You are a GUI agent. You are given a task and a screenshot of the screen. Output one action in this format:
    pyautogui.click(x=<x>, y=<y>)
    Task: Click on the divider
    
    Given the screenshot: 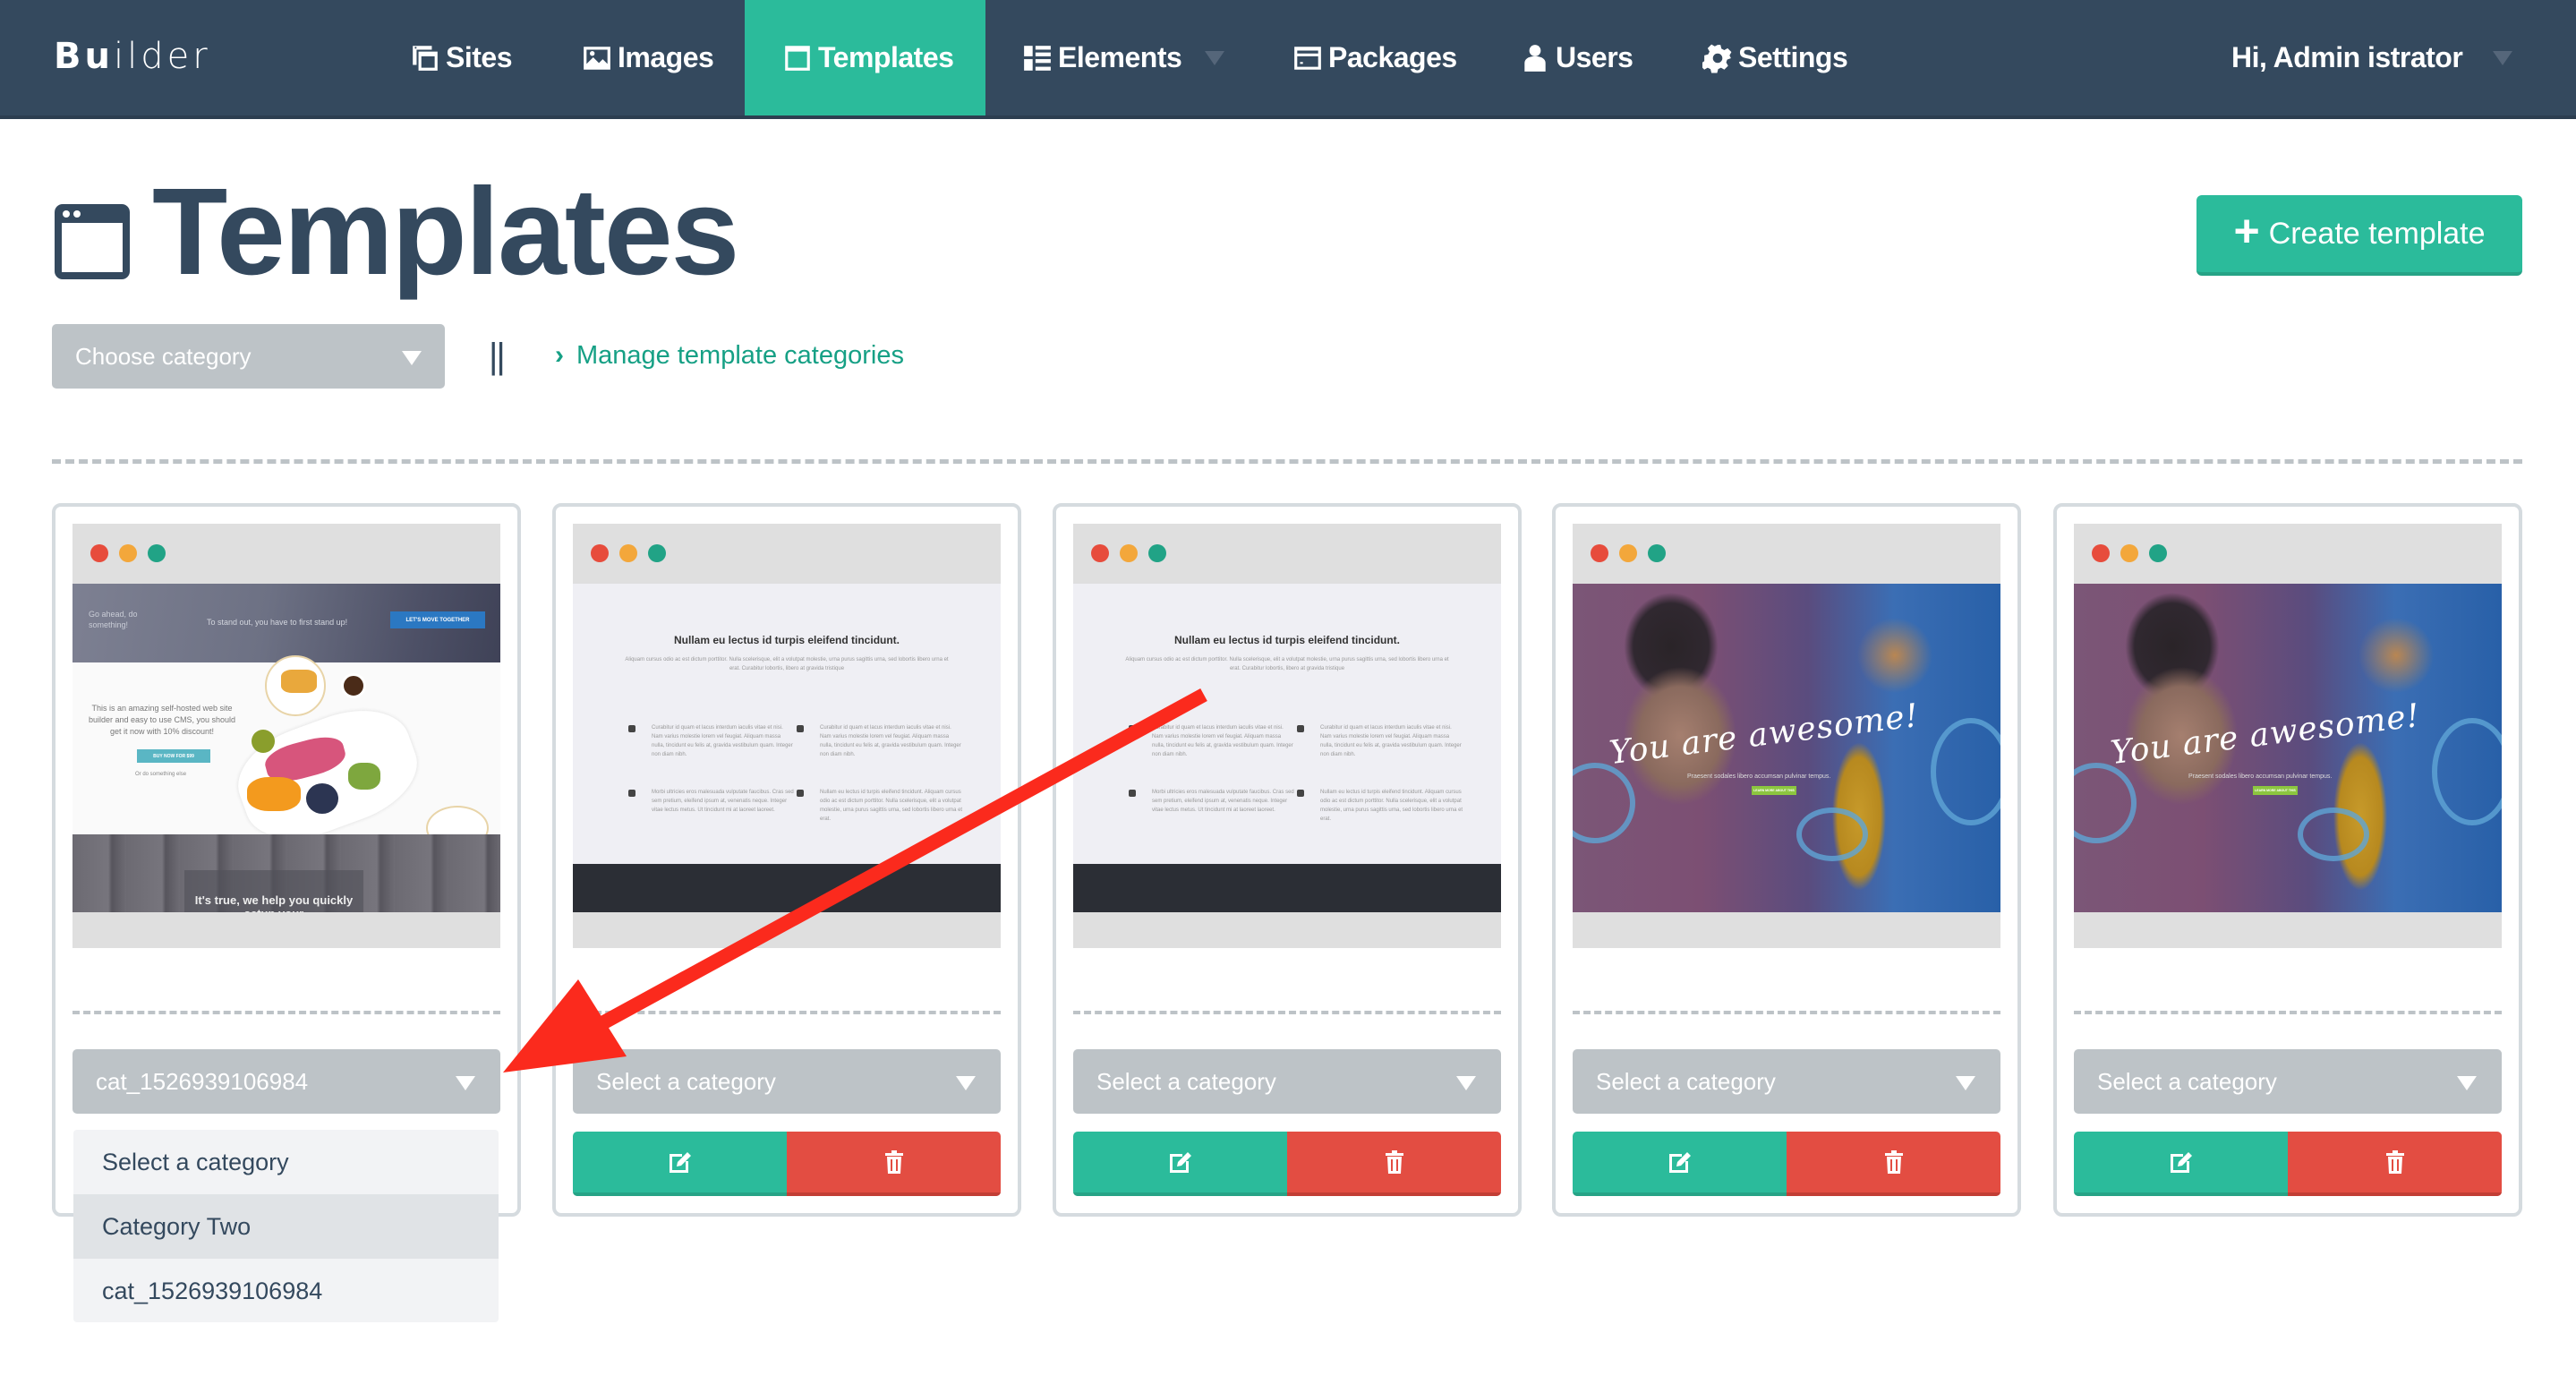 What is the action you would take?
    pyautogui.click(x=1287, y=461)
    